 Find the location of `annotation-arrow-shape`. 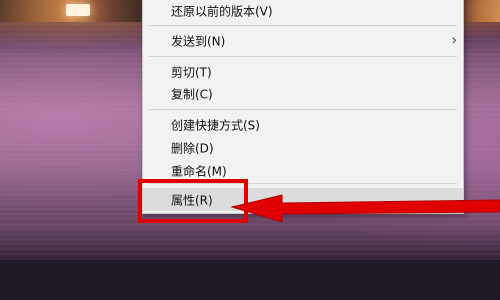

annotation-arrow-shape is located at coordinates (365, 208).